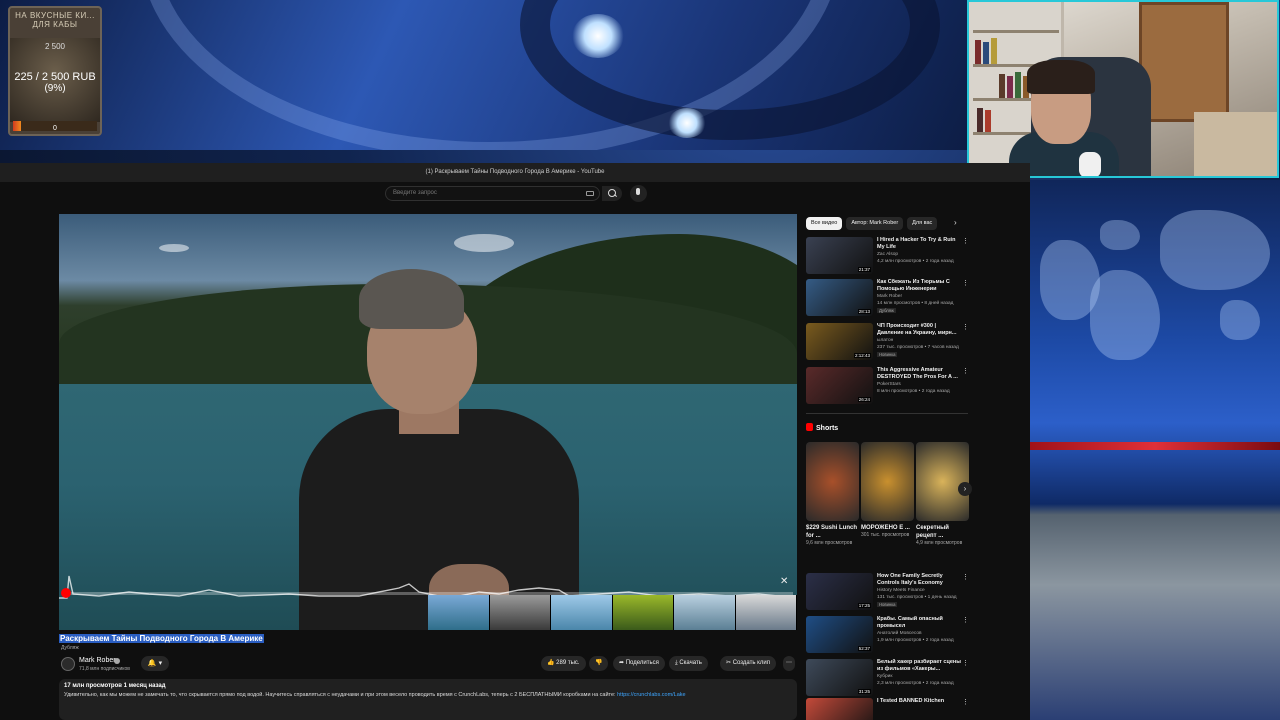 The height and width of the screenshot is (720, 1280). What do you see at coordinates (955, 222) in the screenshot?
I see `chevron-right-icon: ›` at bounding box center [955, 222].